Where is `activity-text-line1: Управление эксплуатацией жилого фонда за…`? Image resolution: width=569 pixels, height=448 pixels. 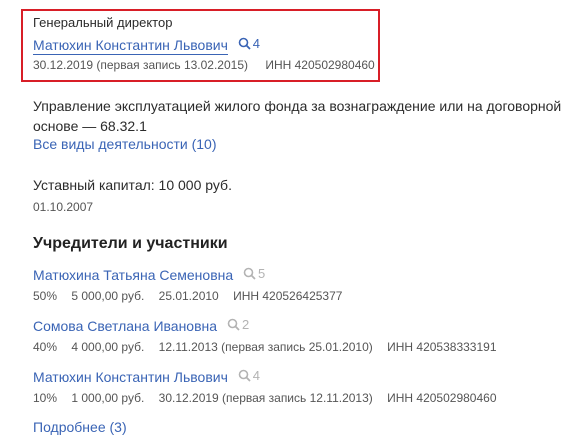 activity-text-line1: Управление эксплуатацией жилого фонда за… is located at coordinates (297, 106).